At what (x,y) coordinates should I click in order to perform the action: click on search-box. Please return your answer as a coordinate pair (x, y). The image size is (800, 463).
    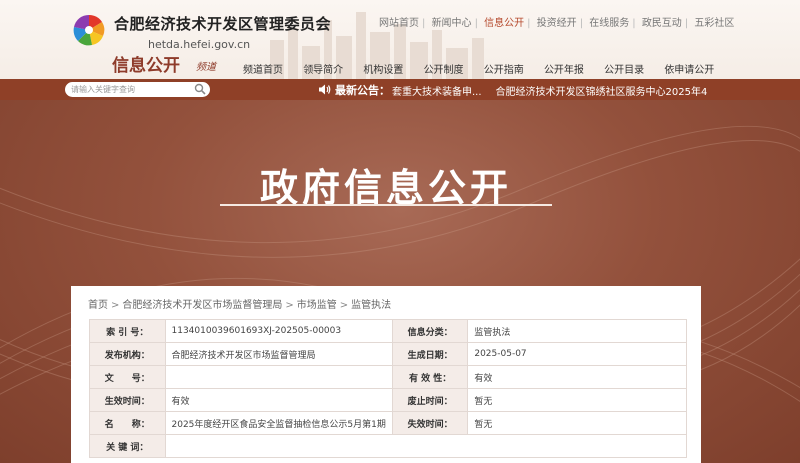
    Looking at the image, I should click on (137, 89).